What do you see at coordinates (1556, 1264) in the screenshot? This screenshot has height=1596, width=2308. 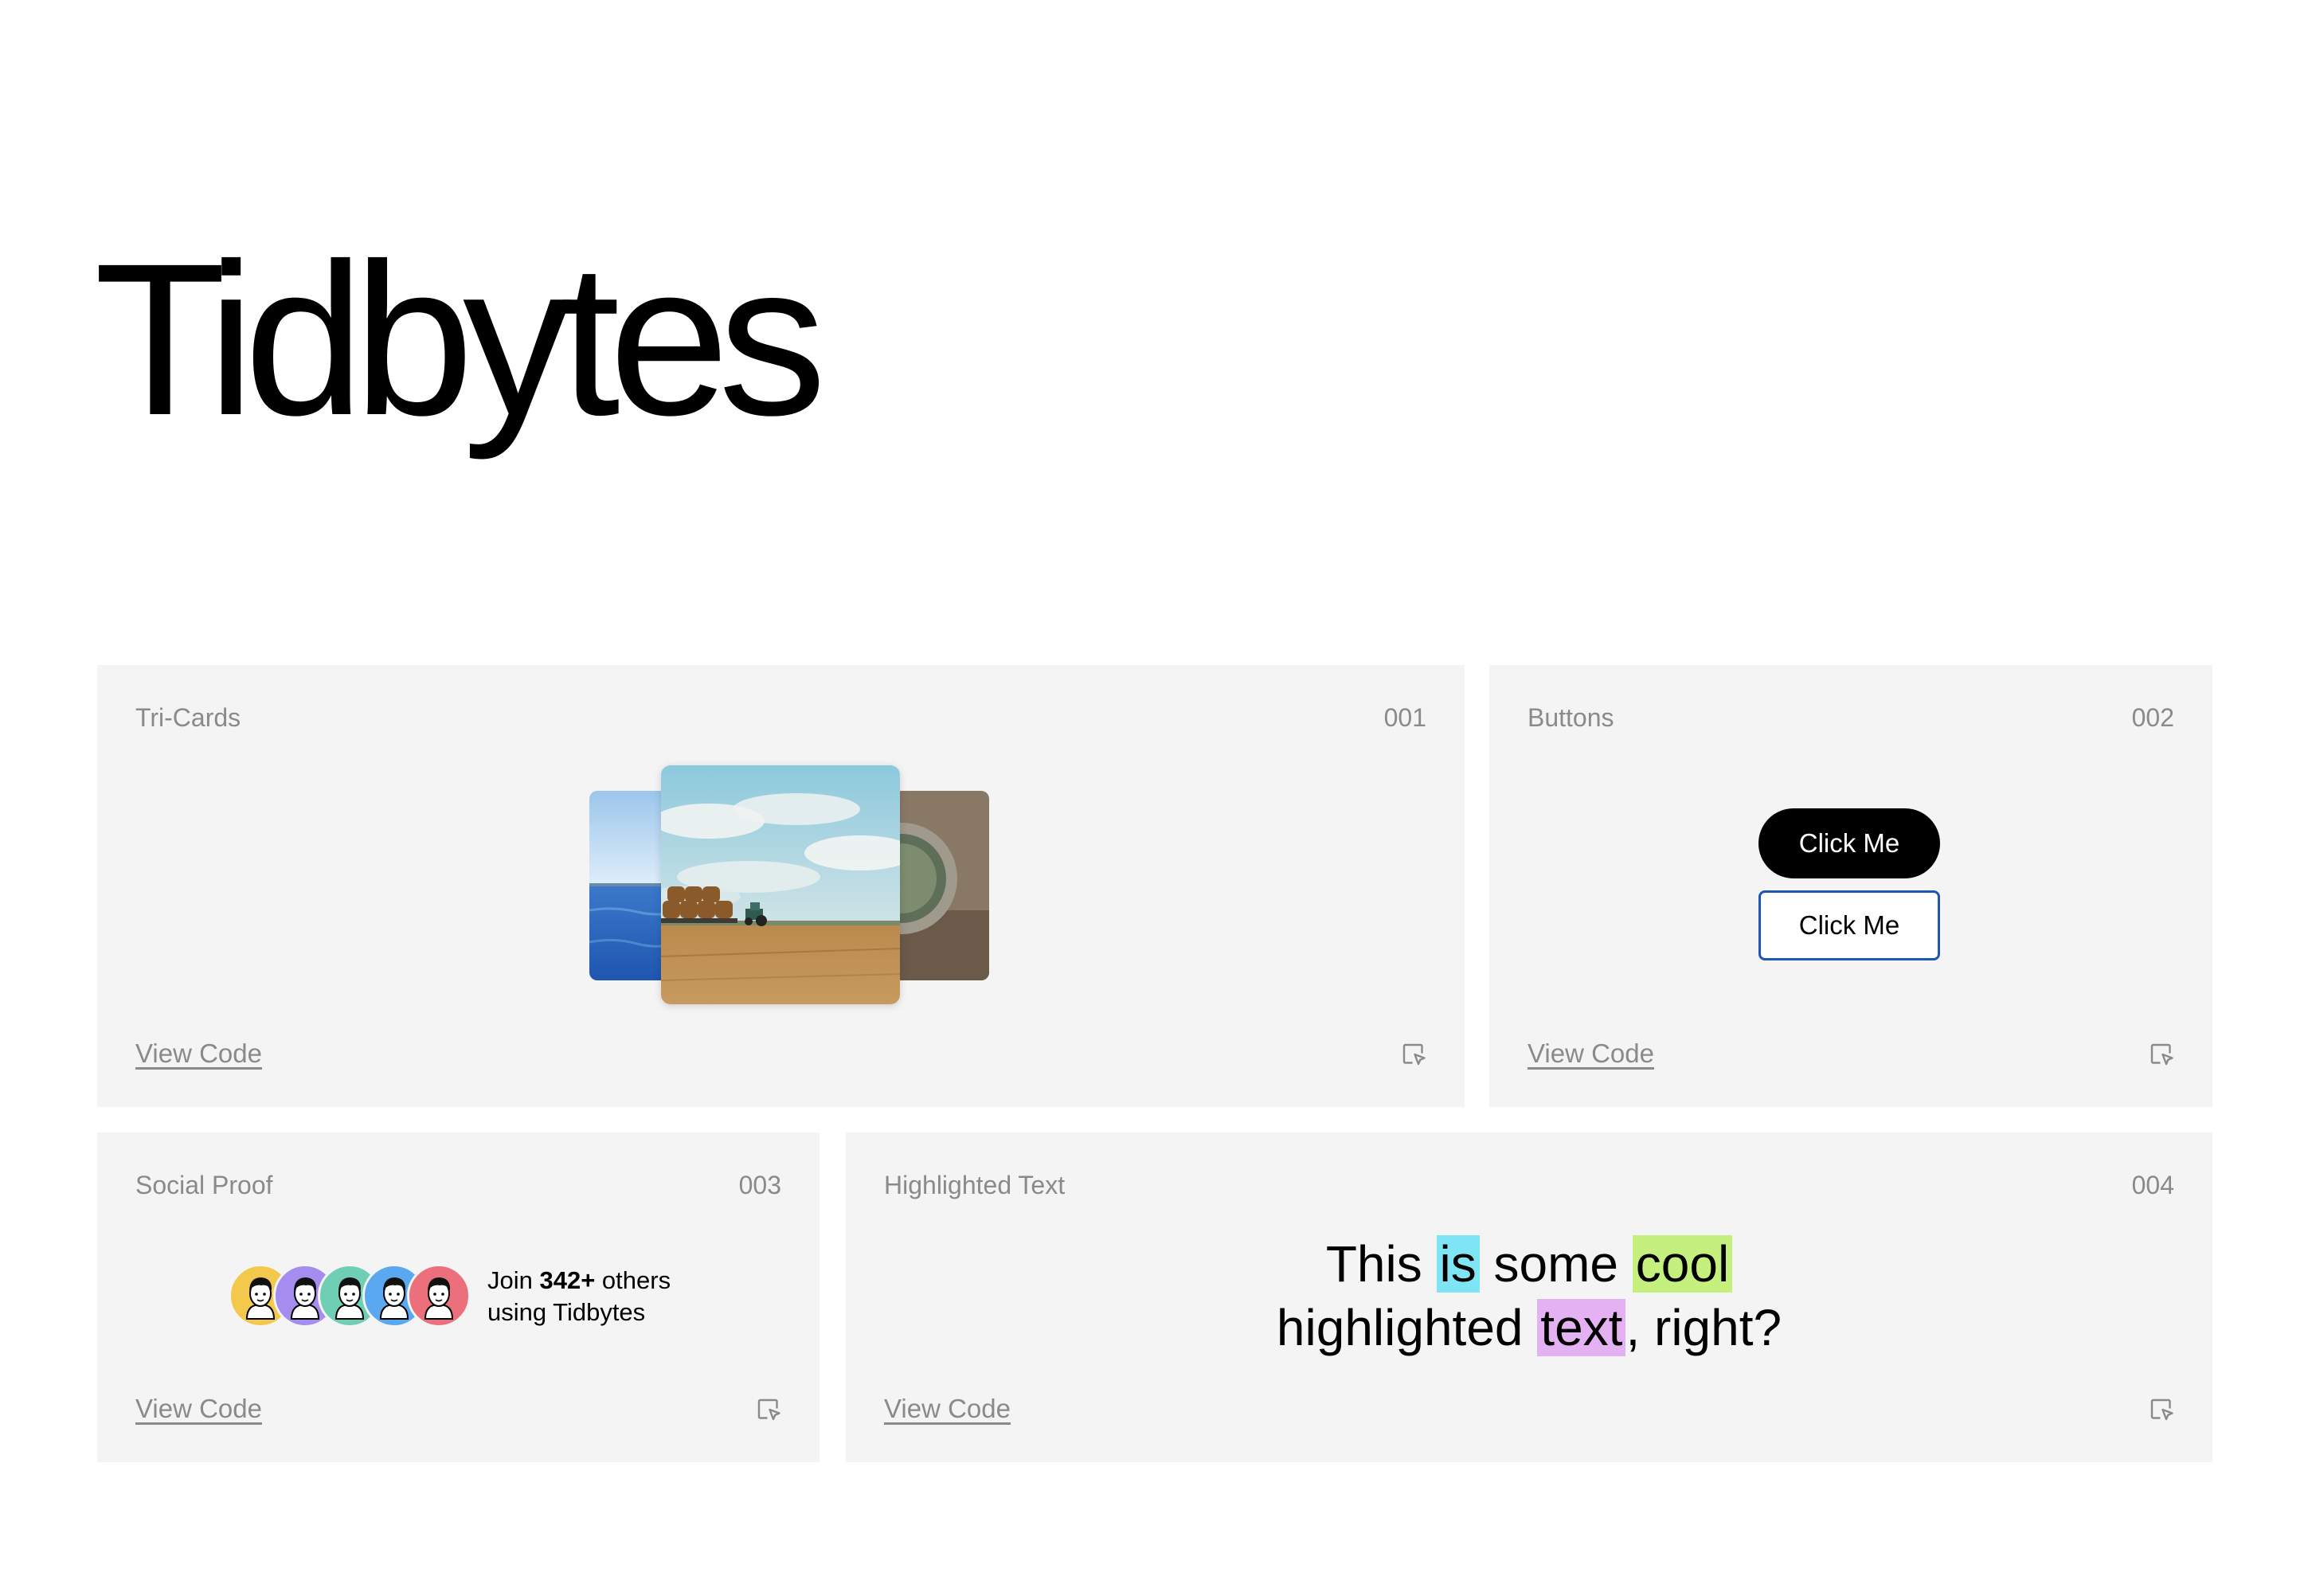 I see `text-segment: some` at bounding box center [1556, 1264].